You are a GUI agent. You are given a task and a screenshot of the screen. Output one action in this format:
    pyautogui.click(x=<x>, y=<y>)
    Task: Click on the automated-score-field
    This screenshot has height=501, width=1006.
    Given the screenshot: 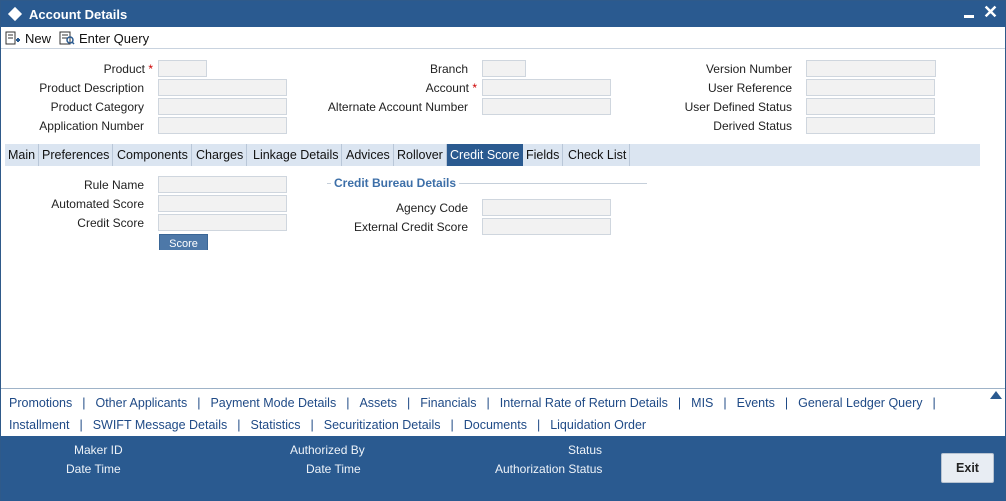 What is the action you would take?
    pyautogui.click(x=222, y=203)
    